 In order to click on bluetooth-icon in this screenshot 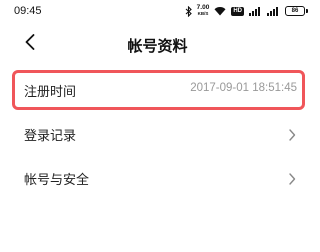, I will do `click(188, 11)`.